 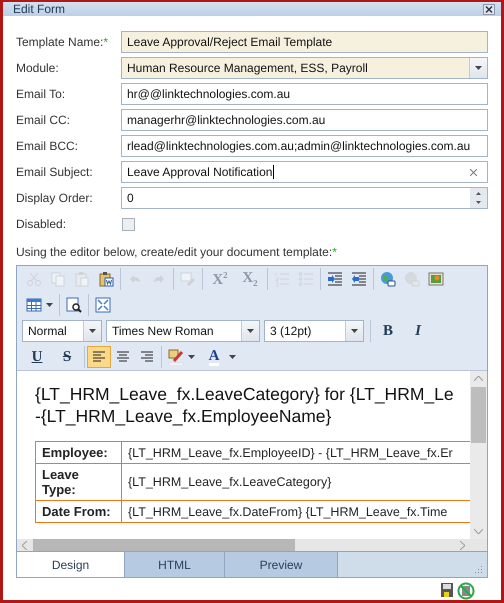 What do you see at coordinates (175, 564) in the screenshot?
I see `editor-tab: HTML` at bounding box center [175, 564].